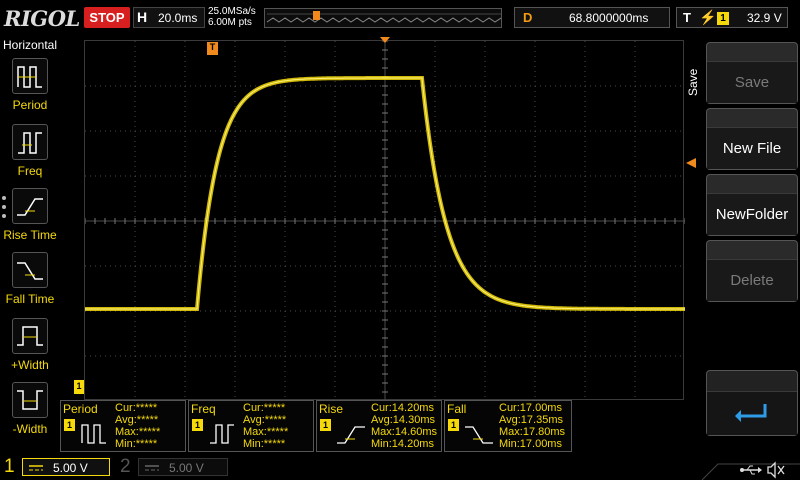 The height and width of the screenshot is (480, 800). I want to click on acquisition-info: 25.0MSa/s 6.00M pts, so click(232, 17).